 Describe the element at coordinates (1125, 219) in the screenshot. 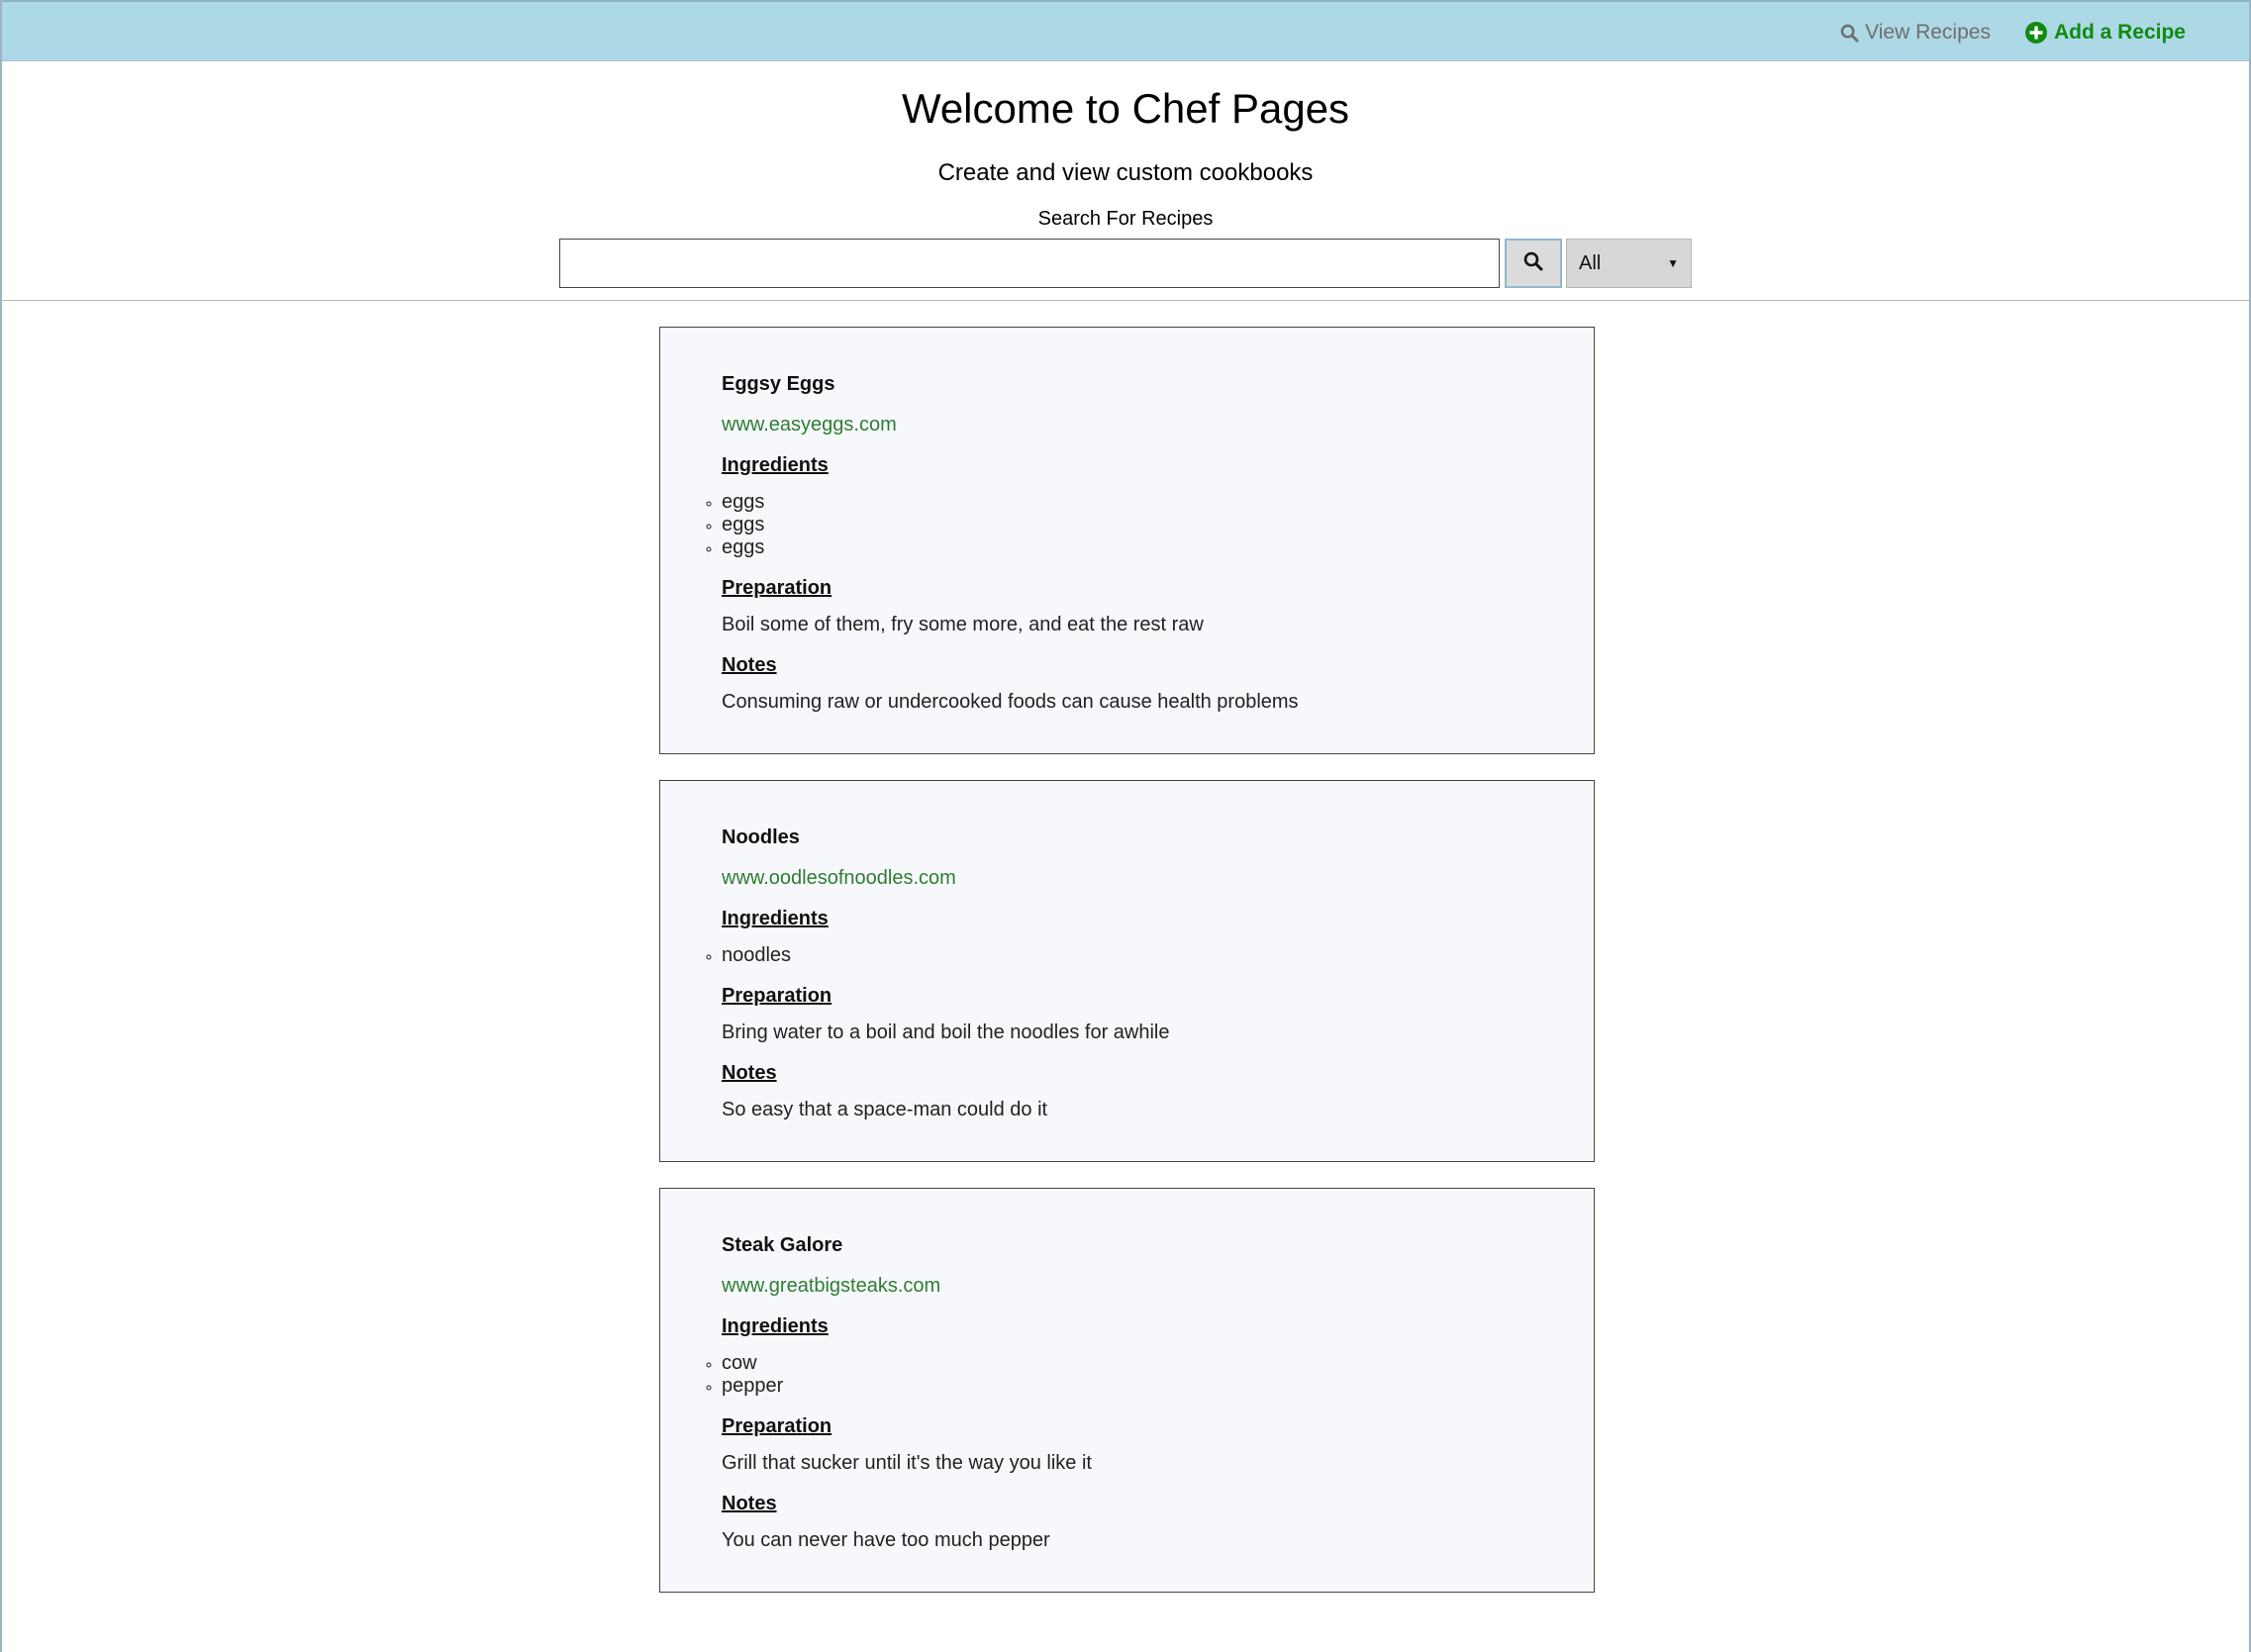

I see `search-label: Search For Recipes` at that location.